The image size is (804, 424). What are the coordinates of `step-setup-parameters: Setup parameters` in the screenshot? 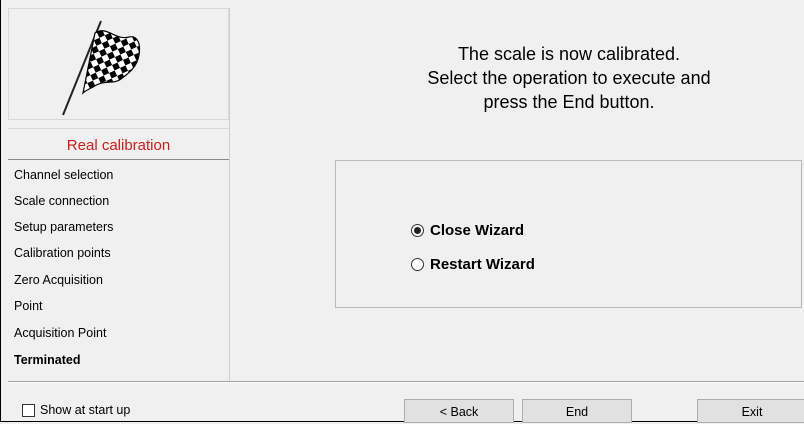 It's located at (64, 227).